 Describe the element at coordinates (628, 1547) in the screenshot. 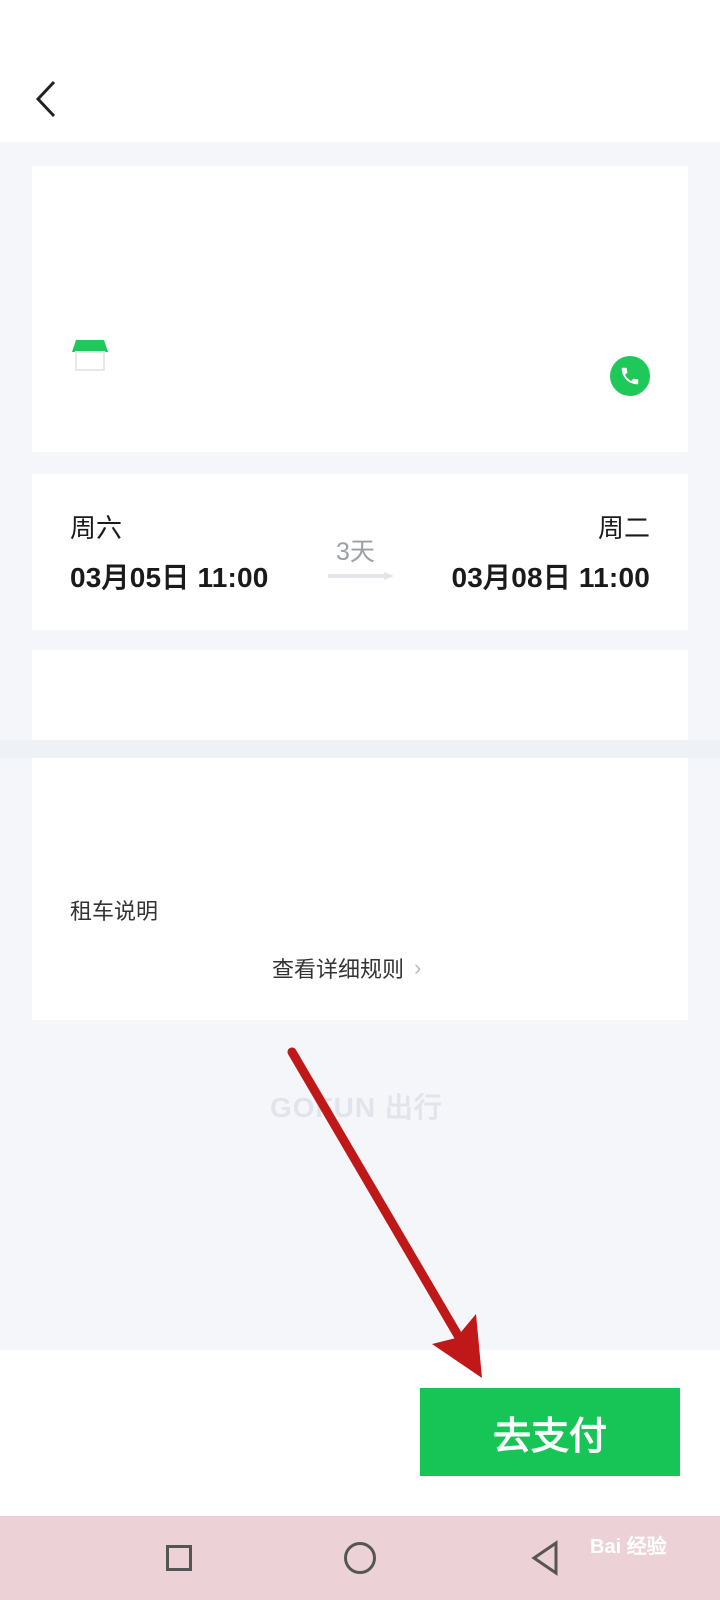

I see `watermark: Bai 经验` at that location.